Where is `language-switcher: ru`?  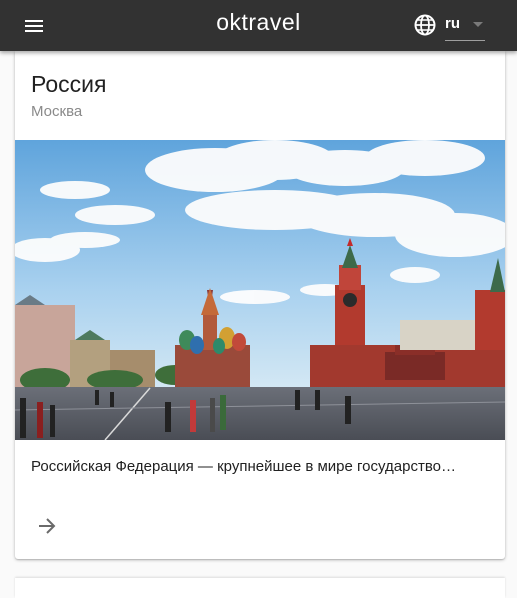
language-switcher: ru is located at coordinates (453, 26).